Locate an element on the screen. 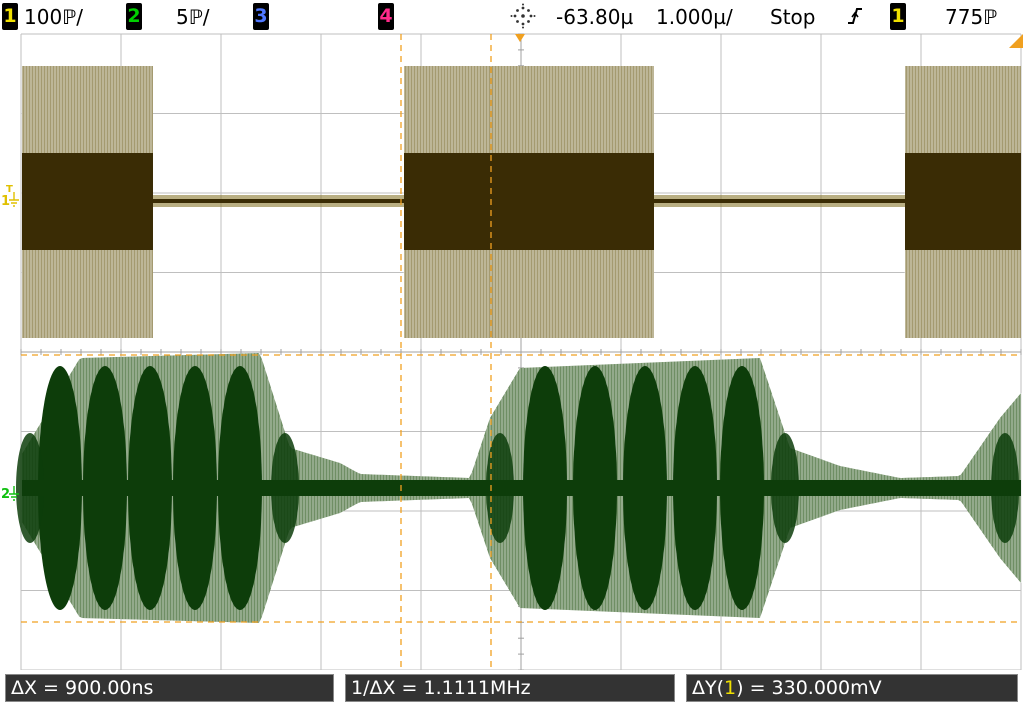 This screenshot has height=708, width=1023. delta-y-readout: ΔY(1) = 330.000mV is located at coordinates (852, 688).